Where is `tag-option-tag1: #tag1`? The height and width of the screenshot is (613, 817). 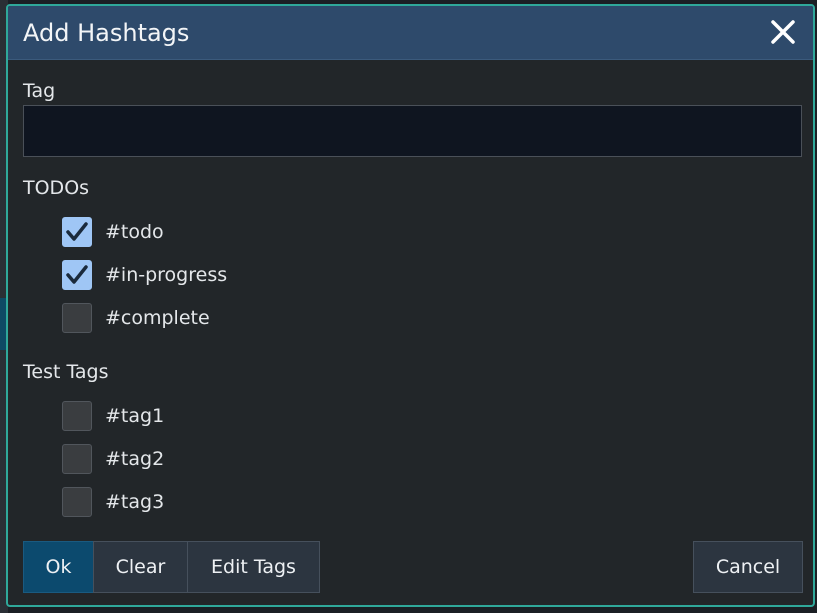 tag-option-tag1: #tag1 is located at coordinates (113, 416).